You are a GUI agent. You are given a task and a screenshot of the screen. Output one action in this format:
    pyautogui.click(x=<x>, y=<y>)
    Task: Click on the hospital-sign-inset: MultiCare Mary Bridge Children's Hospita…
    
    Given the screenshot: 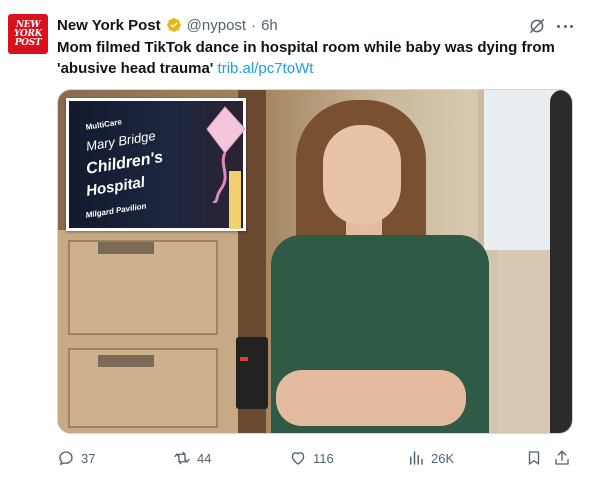 What is the action you would take?
    pyautogui.click(x=156, y=164)
    